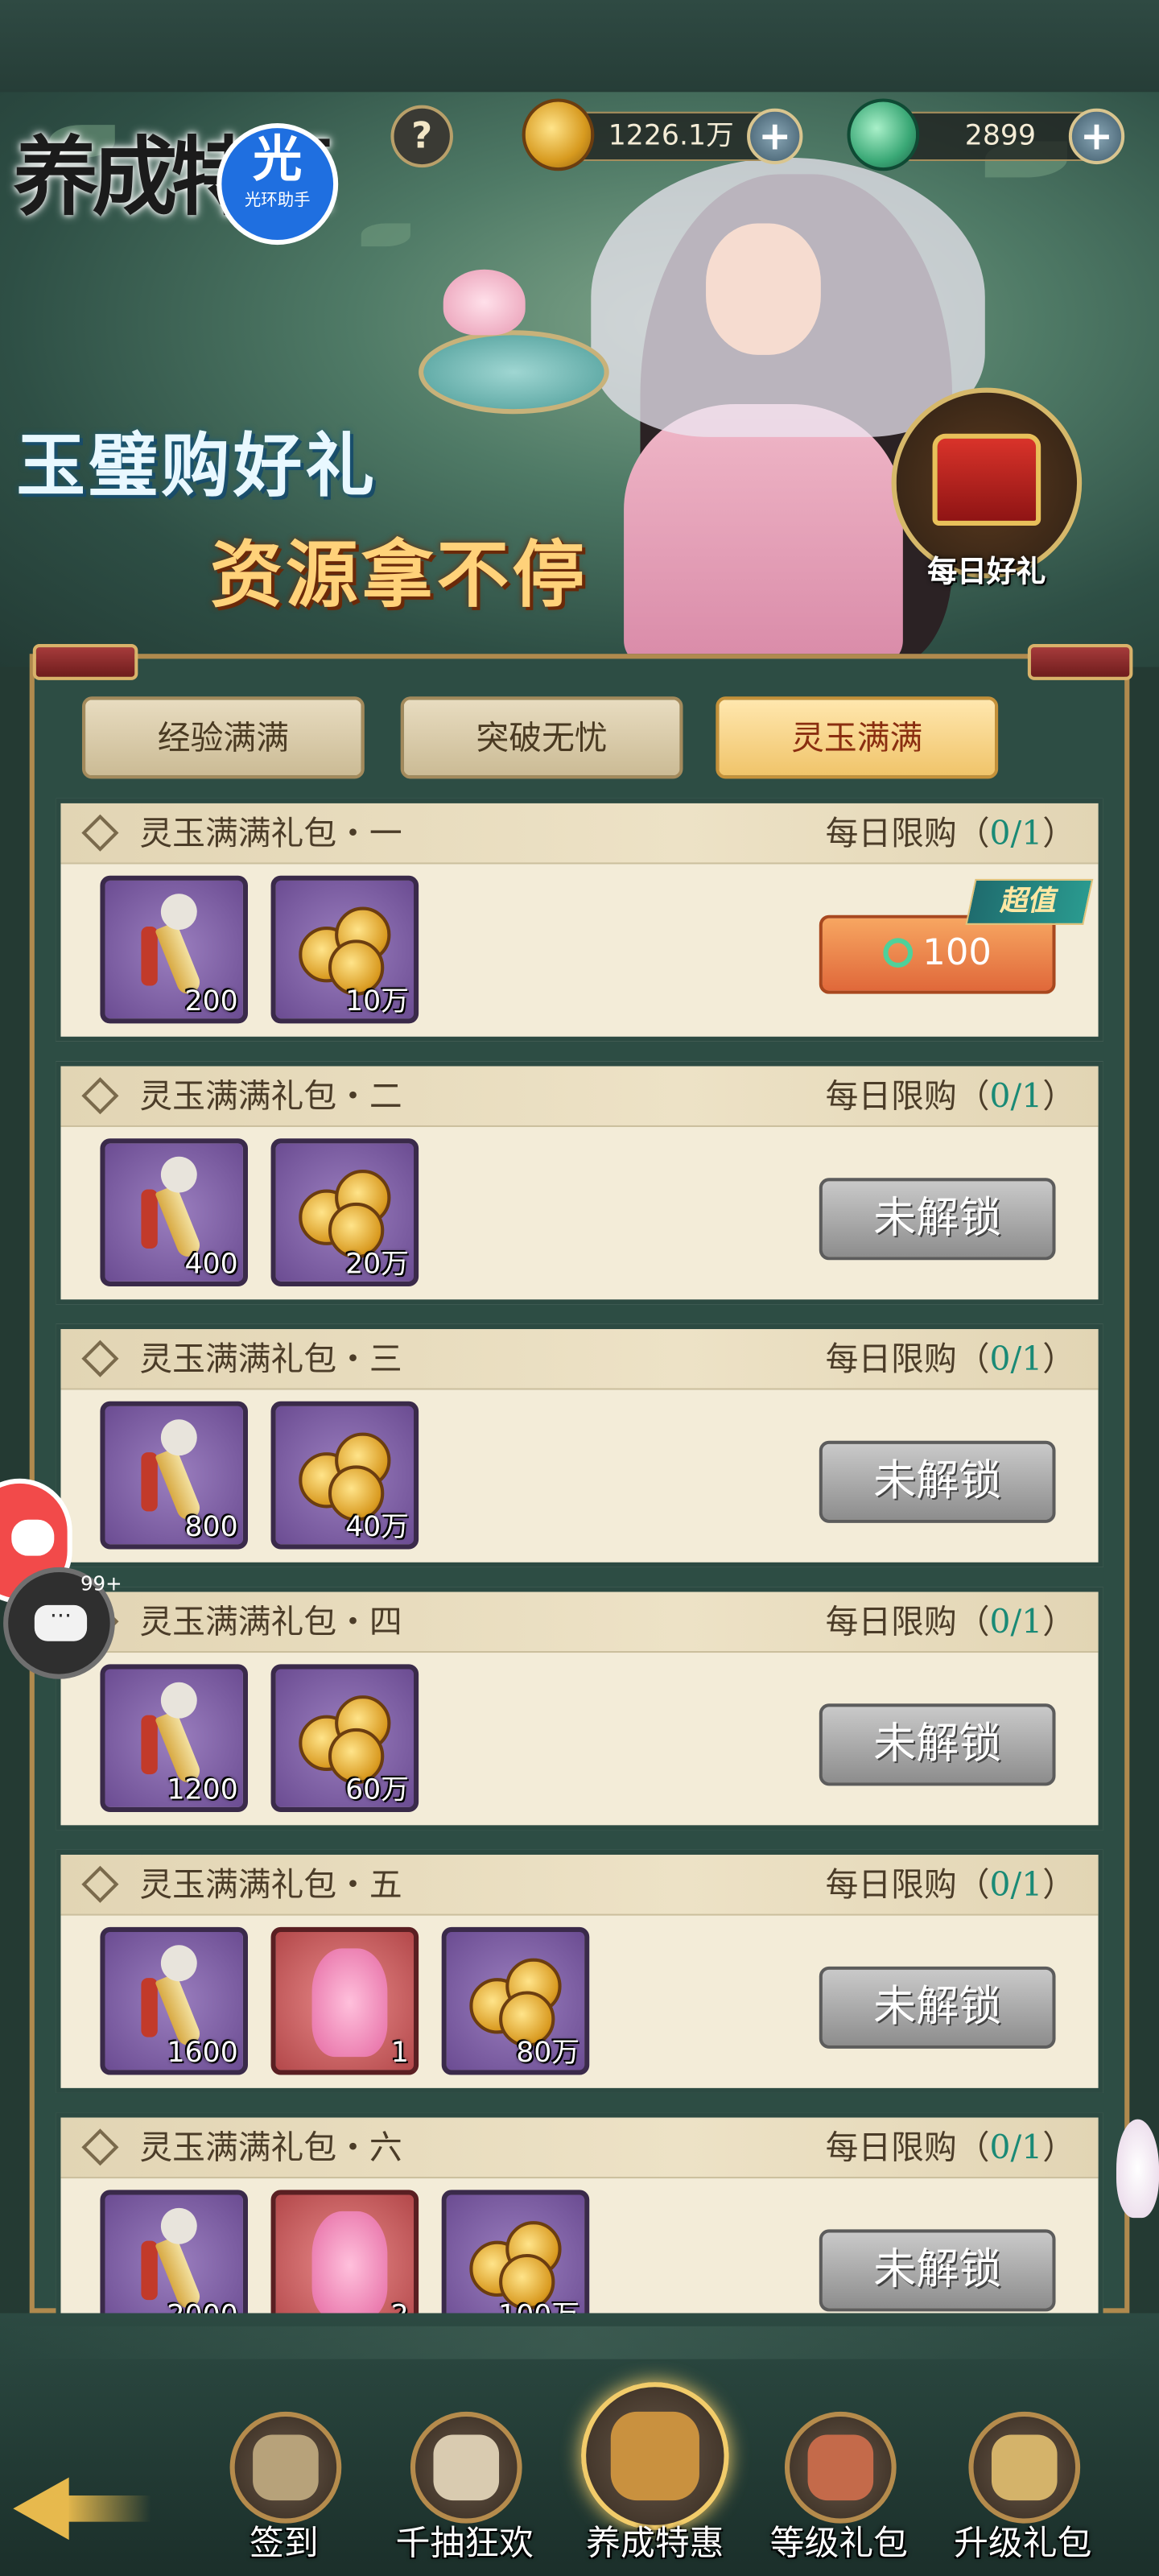 The height and width of the screenshot is (2576, 1159). Describe the element at coordinates (399, 2053) in the screenshot. I see `item-quantity: 1` at that location.